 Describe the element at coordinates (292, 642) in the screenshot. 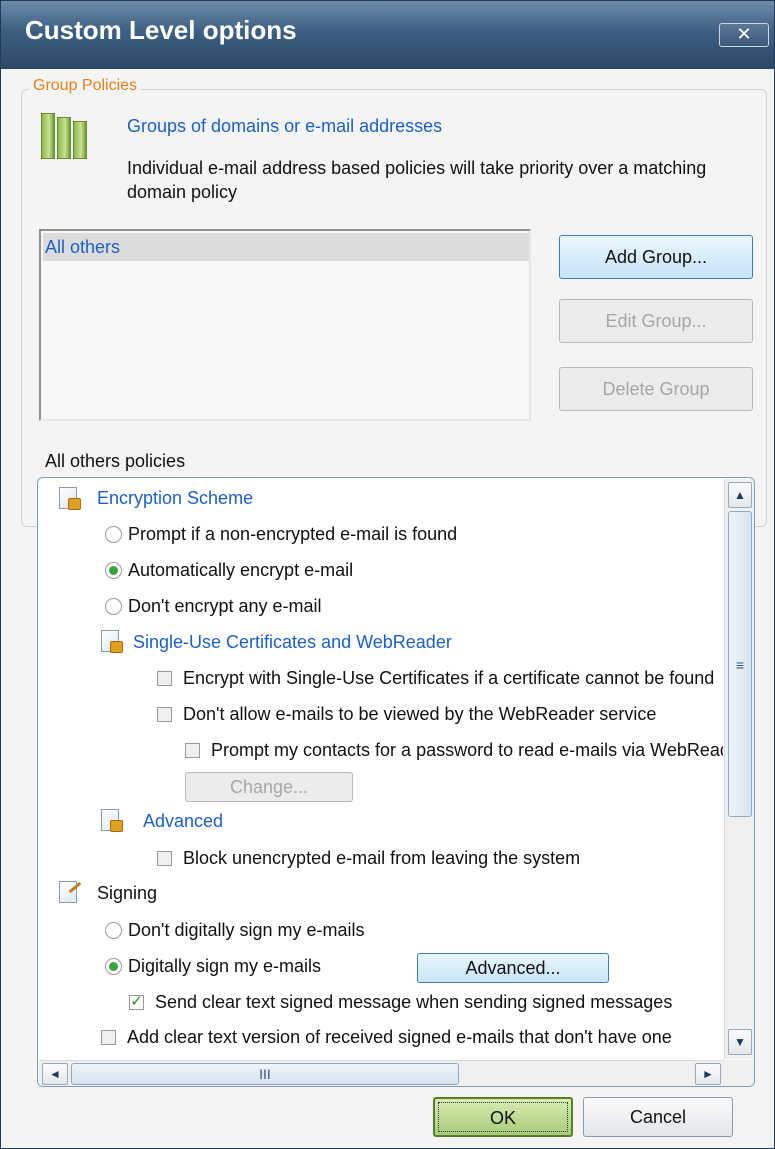

I see `single-use-node: Single-Use Certificates and WebReader` at that location.